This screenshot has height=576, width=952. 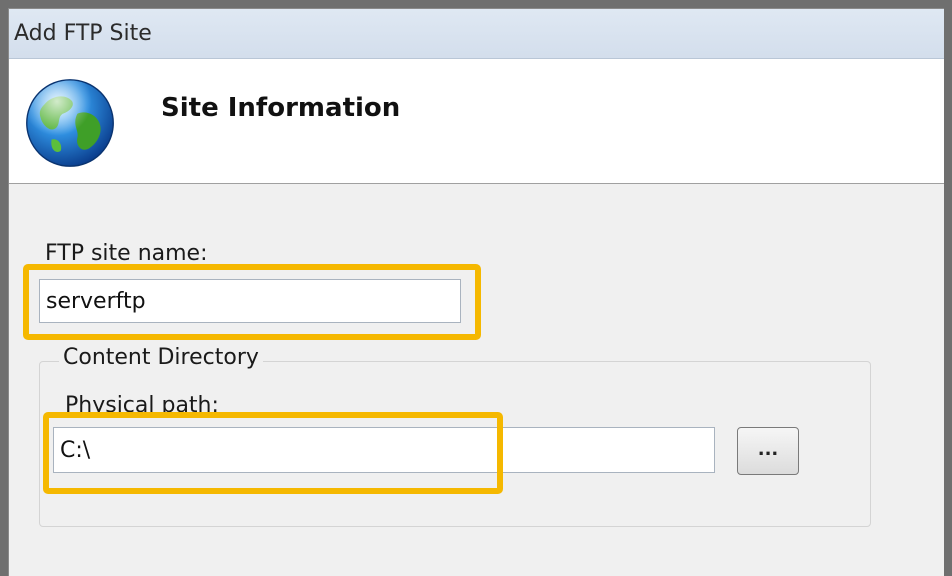 I want to click on ftp-site-name-input, so click(x=250, y=301).